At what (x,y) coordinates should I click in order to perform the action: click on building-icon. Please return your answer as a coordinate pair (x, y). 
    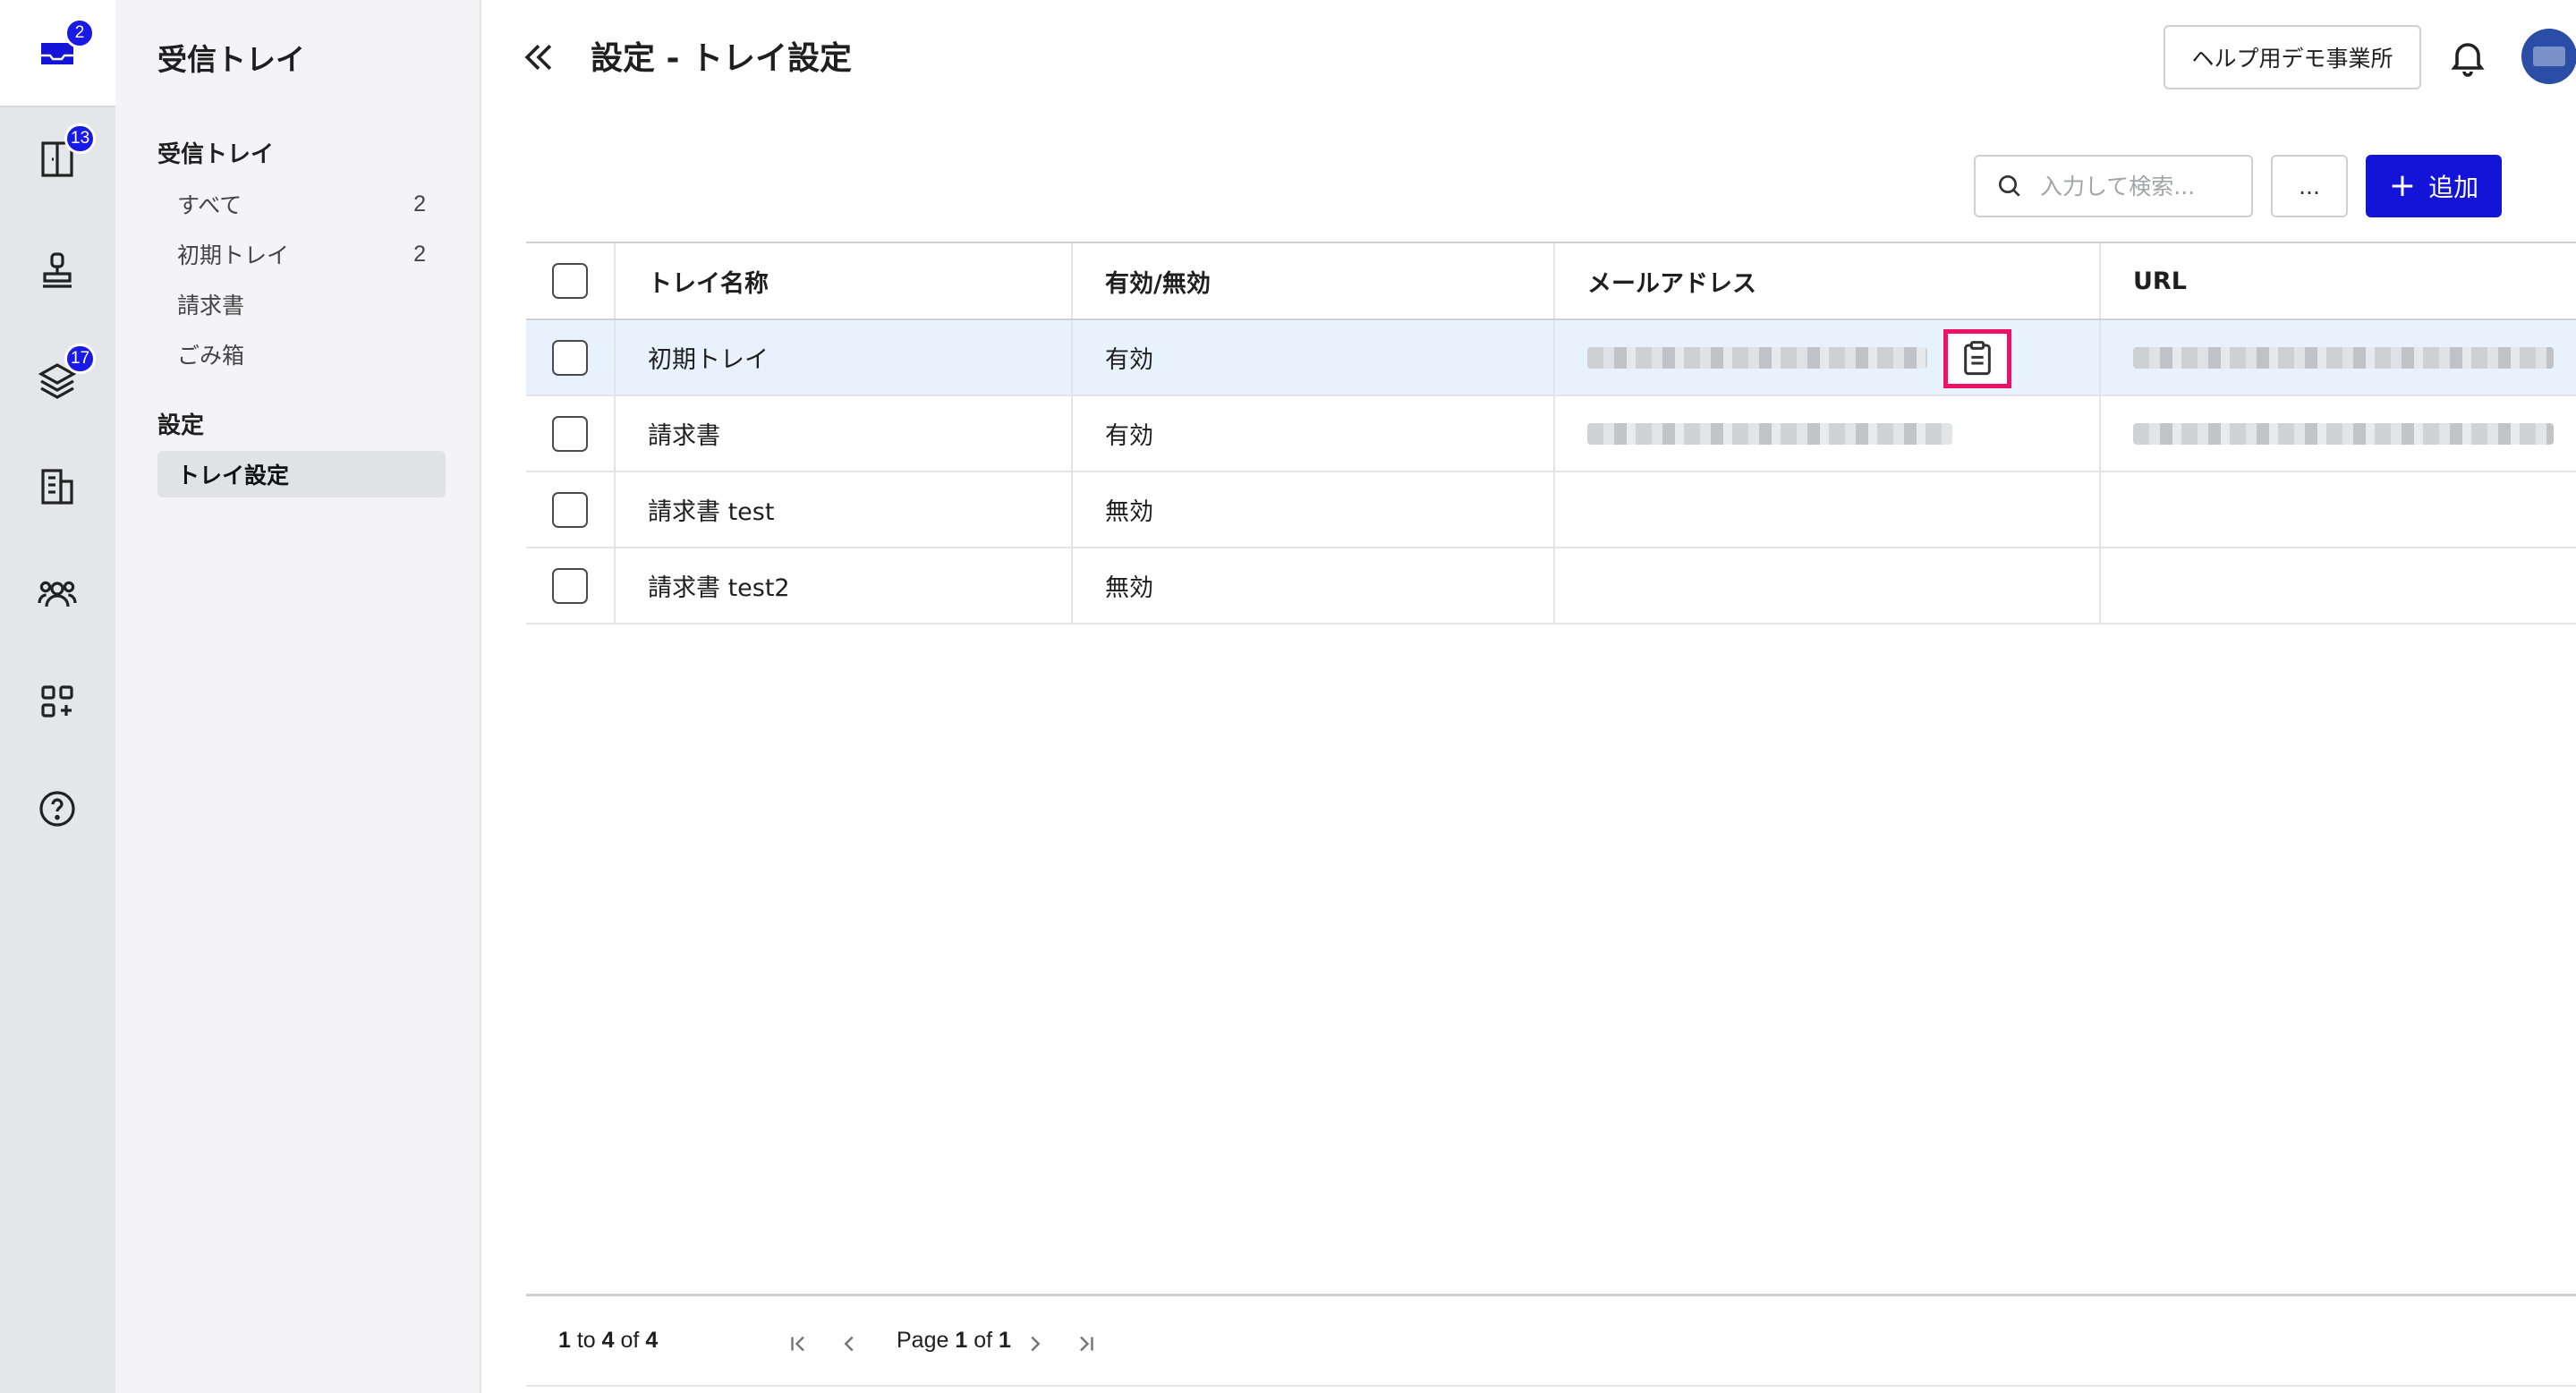
    Looking at the image, I should click on (57, 487).